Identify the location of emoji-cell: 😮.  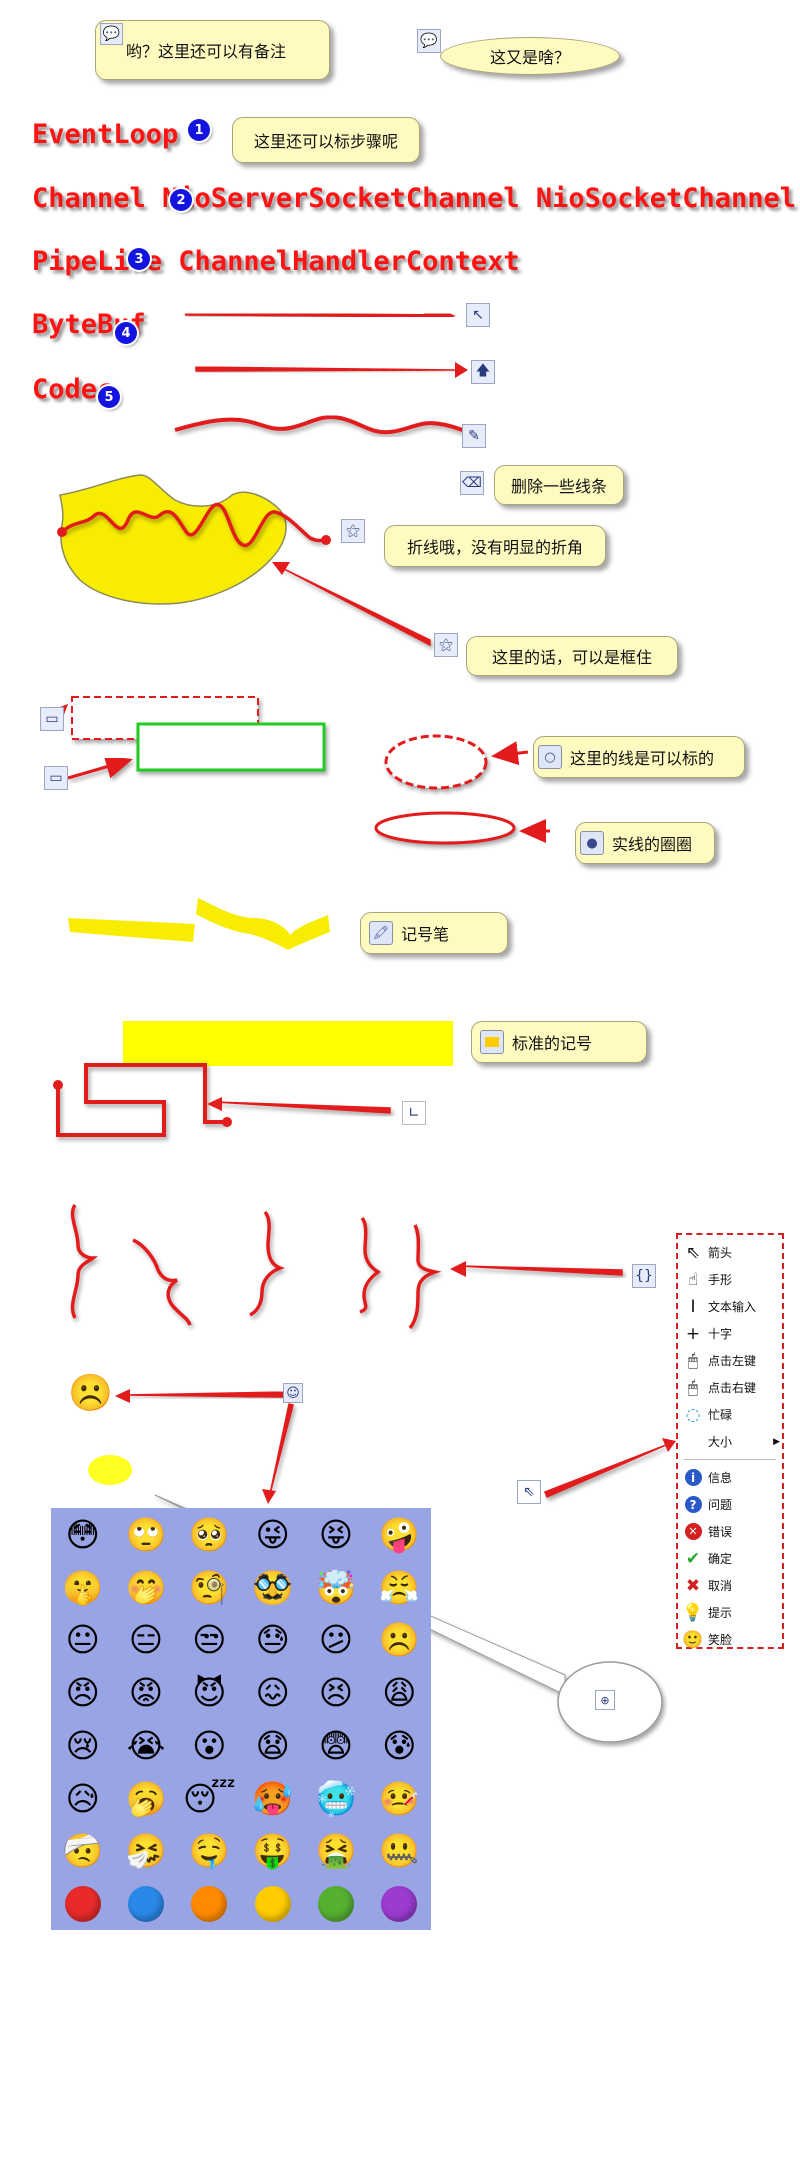
(209, 1745).